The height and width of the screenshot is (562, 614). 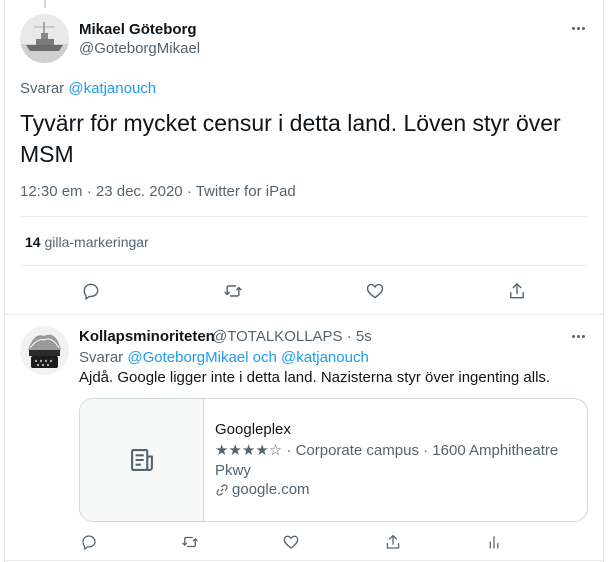 I want to click on likes-summary: 14 gilla-markeringar, so click(x=87, y=242).